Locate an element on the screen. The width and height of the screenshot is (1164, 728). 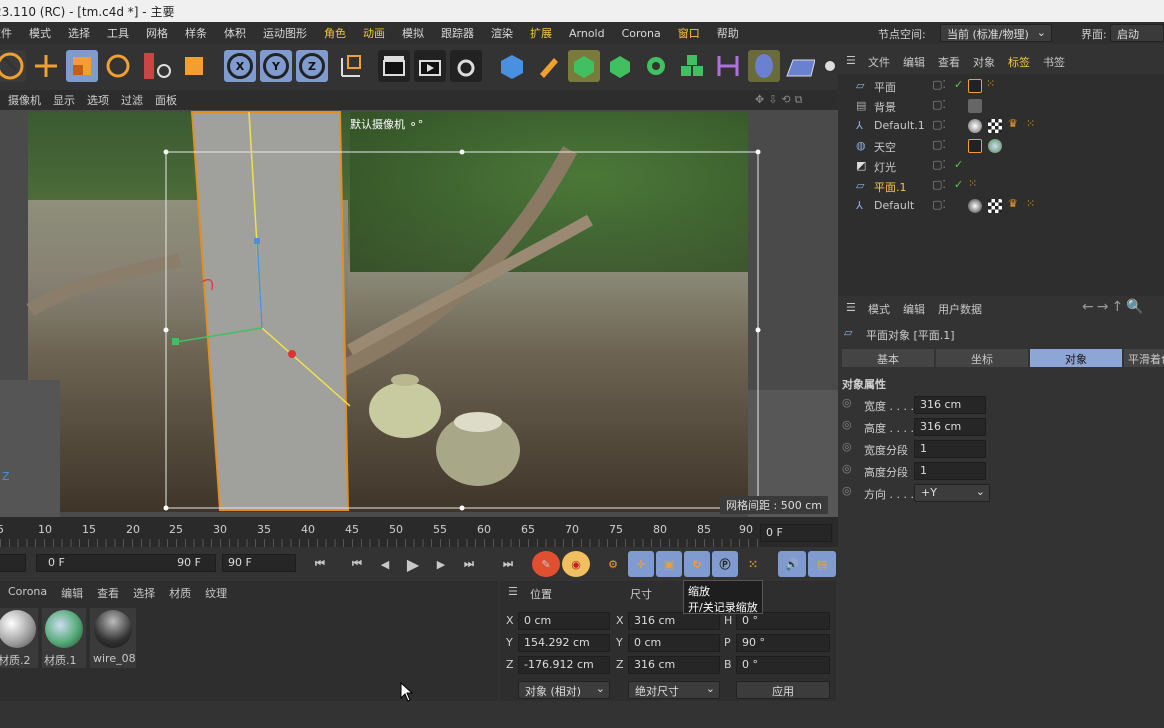
material-menu-corona: Corona is located at coordinates (27, 593).